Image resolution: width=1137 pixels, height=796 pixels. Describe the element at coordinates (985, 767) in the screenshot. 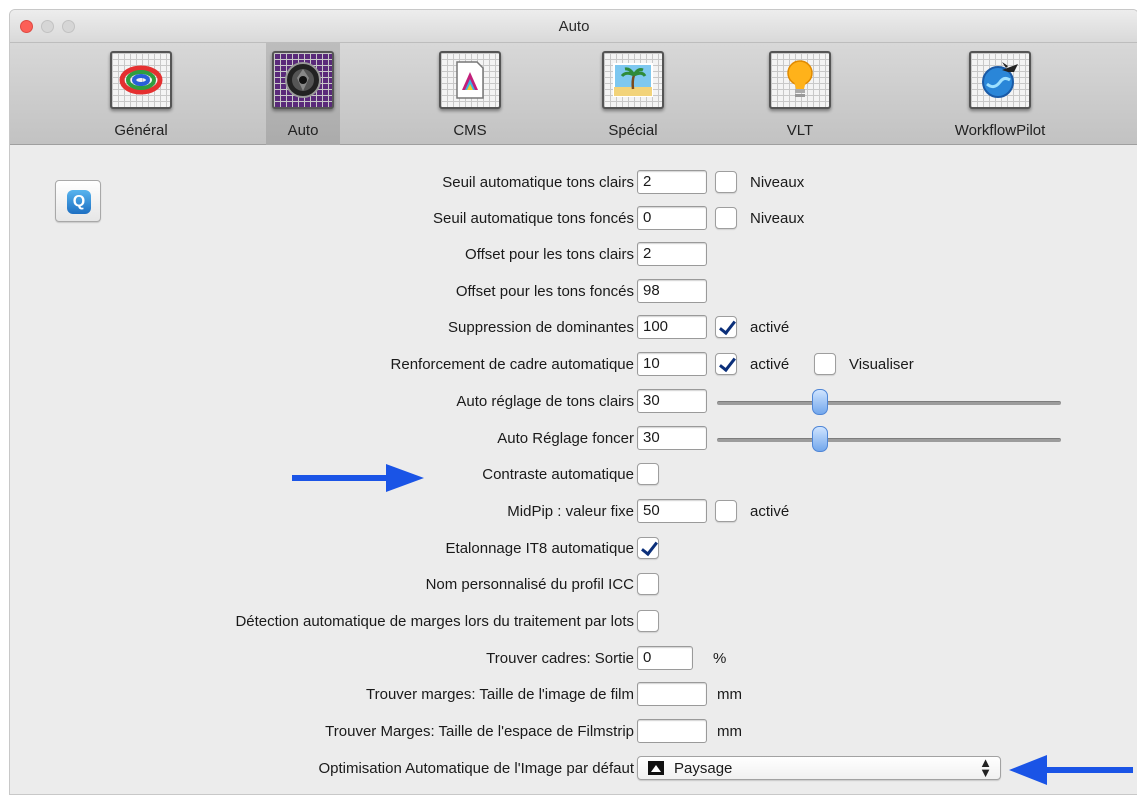

I see `chevron-updown-icon: ▲ ▼` at that location.